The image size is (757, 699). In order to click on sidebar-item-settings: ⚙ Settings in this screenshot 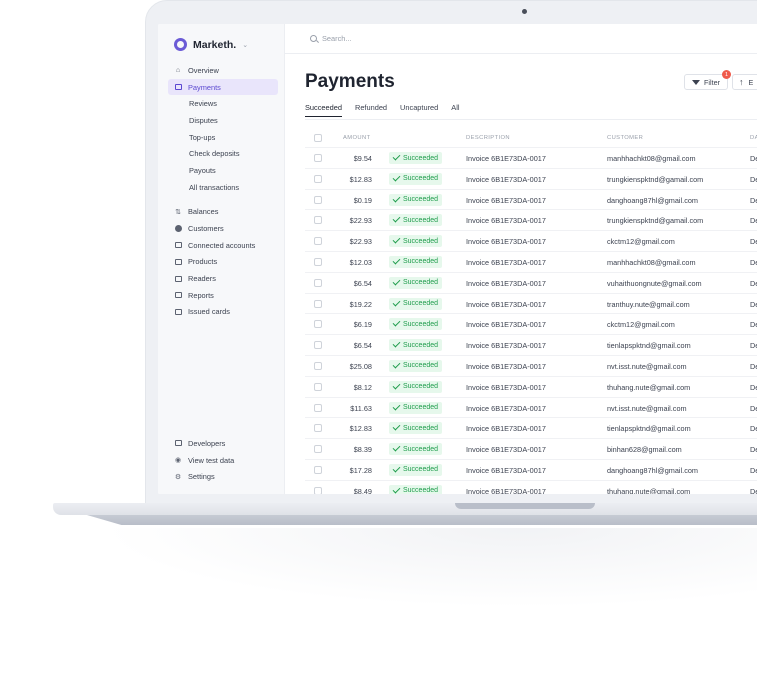, I will do `click(223, 476)`.